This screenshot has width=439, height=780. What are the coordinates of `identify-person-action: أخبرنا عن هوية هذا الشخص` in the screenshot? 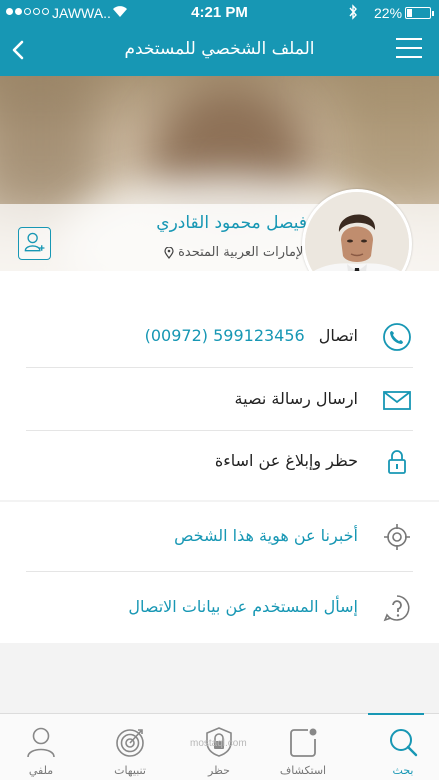 It's located at (219, 537).